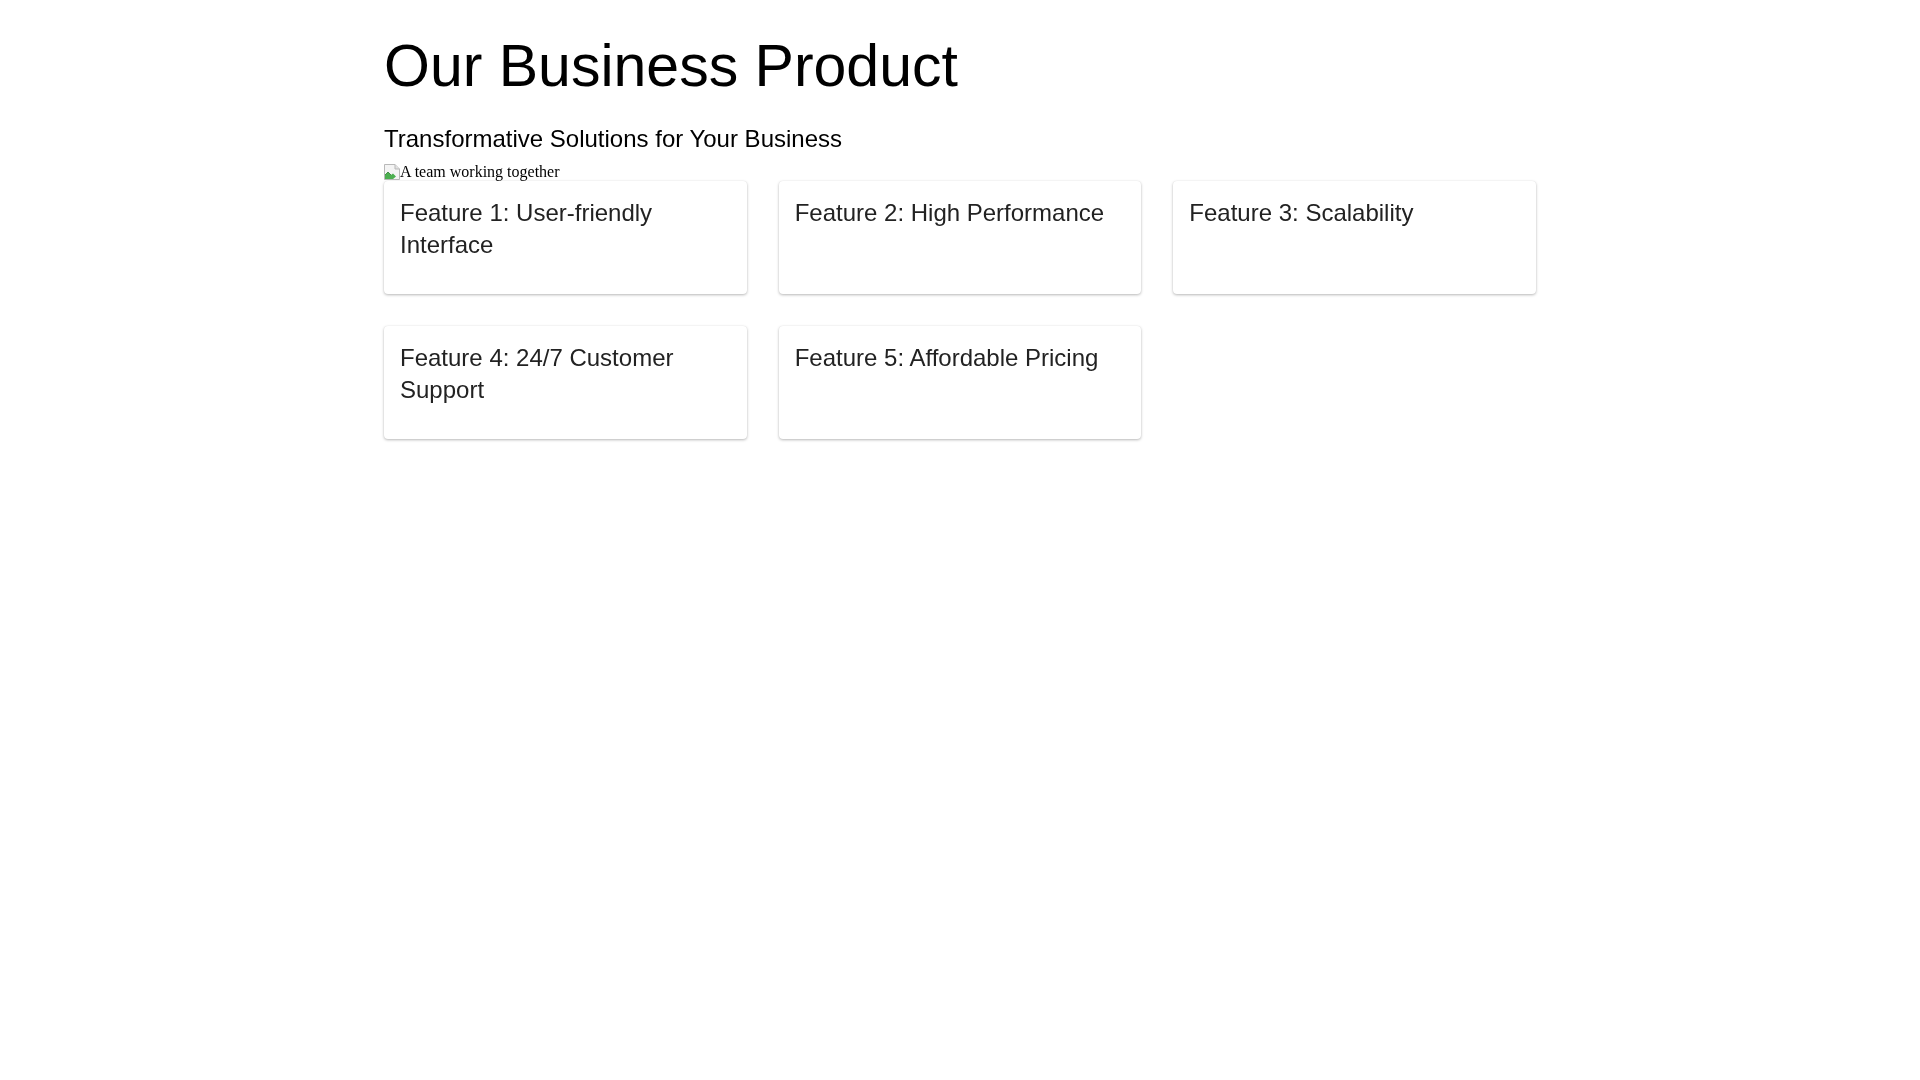 The image size is (1920, 1080). Describe the element at coordinates (1302, 213) in the screenshot. I see `feature-title: Feature 3: Scalability` at that location.